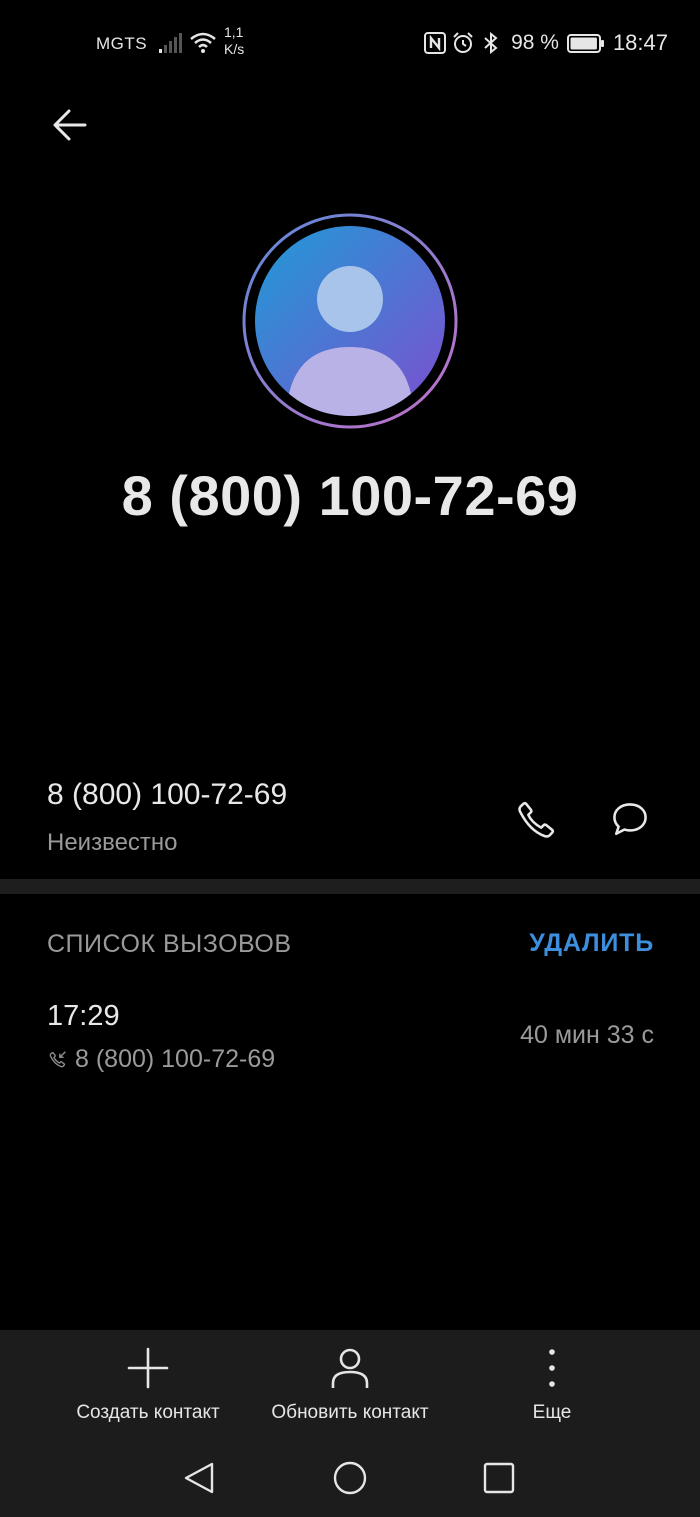 This screenshot has width=700, height=1517. What do you see at coordinates (499, 1478) in the screenshot?
I see `nav-recent-apps-icon` at bounding box center [499, 1478].